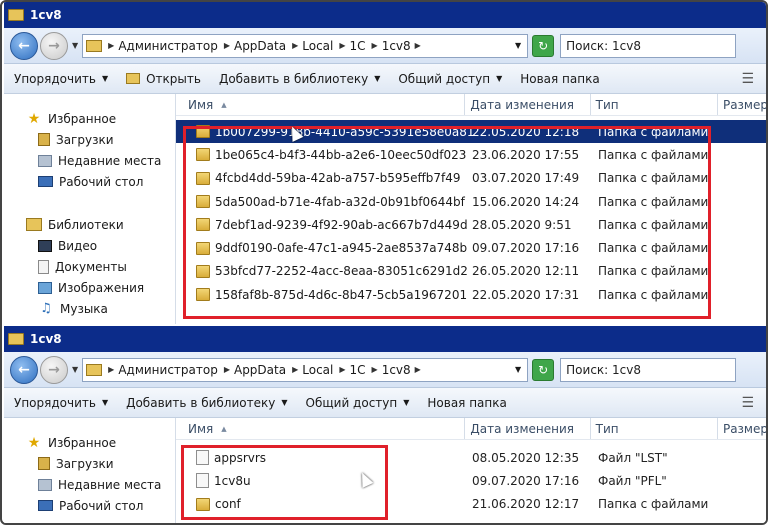  Describe the element at coordinates (202, 481) in the screenshot. I see `file-icon` at that location.